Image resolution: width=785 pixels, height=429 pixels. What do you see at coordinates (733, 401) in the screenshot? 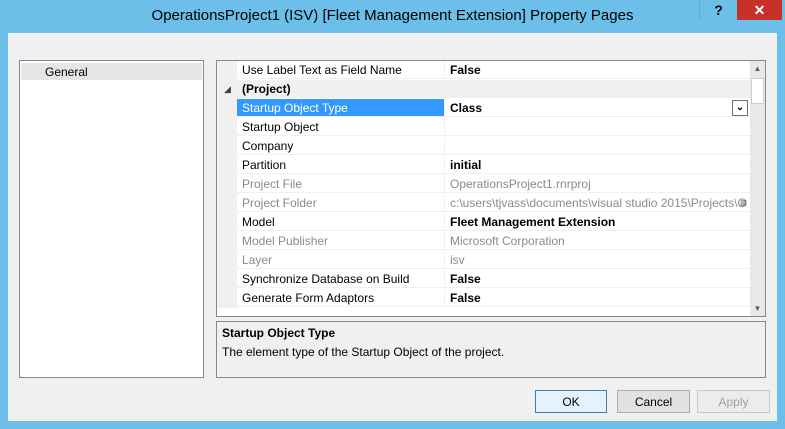
I see `apply-button: Apply` at bounding box center [733, 401].